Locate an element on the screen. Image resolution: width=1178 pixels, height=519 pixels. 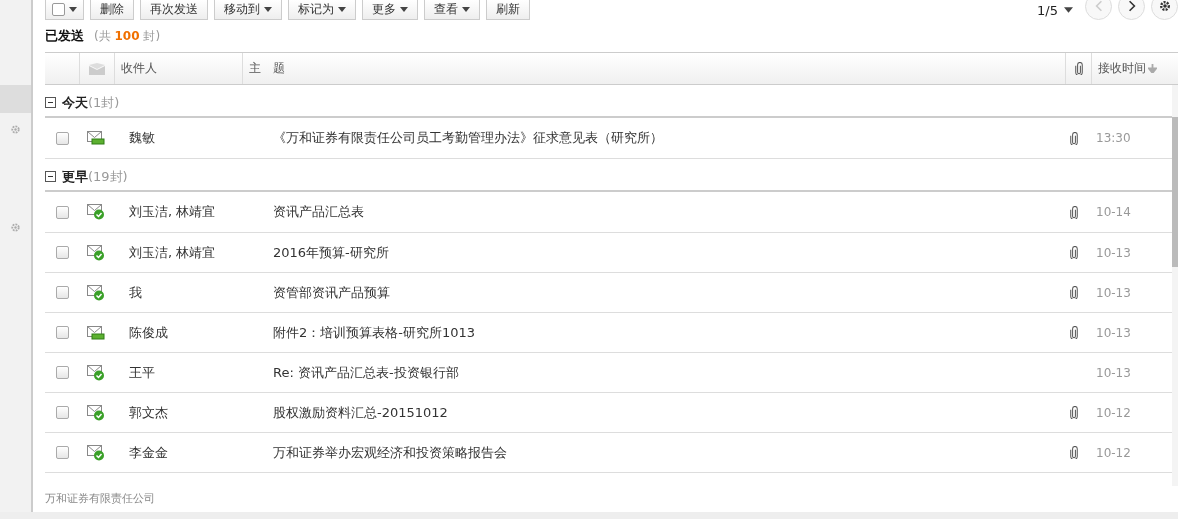
mail-row: 刘玉洁, 林靖宜 2016年预算-研究所 10-13 is located at coordinates (608, 253).